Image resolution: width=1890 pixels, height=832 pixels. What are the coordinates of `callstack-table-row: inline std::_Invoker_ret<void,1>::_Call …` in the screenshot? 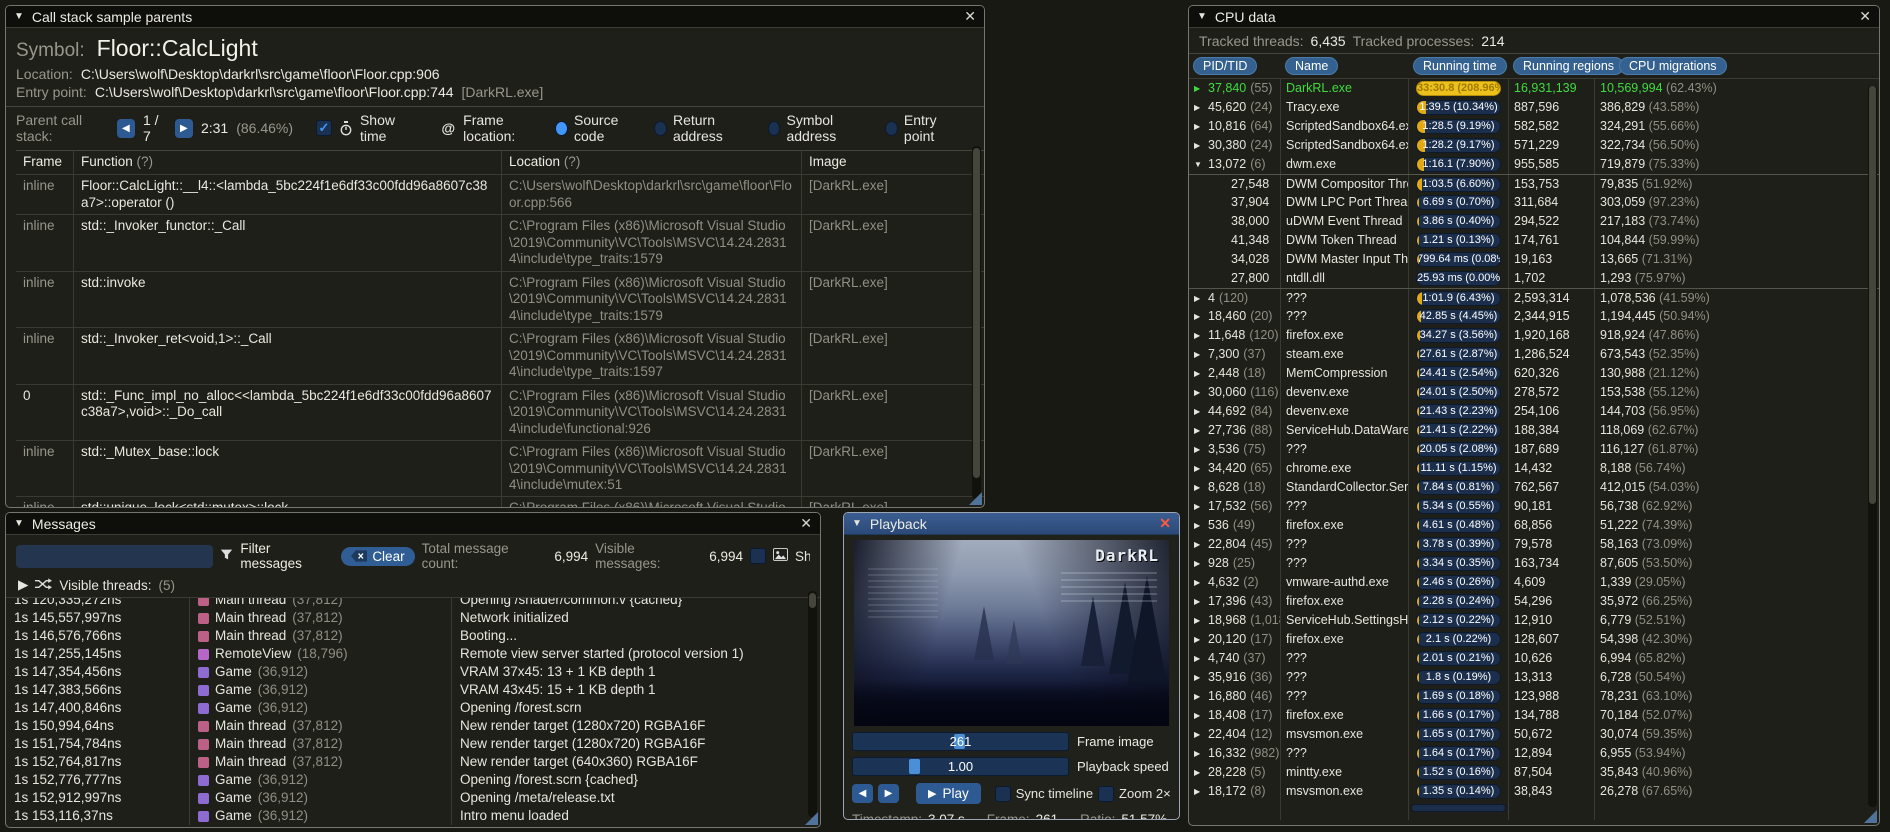 It's located at (500, 356).